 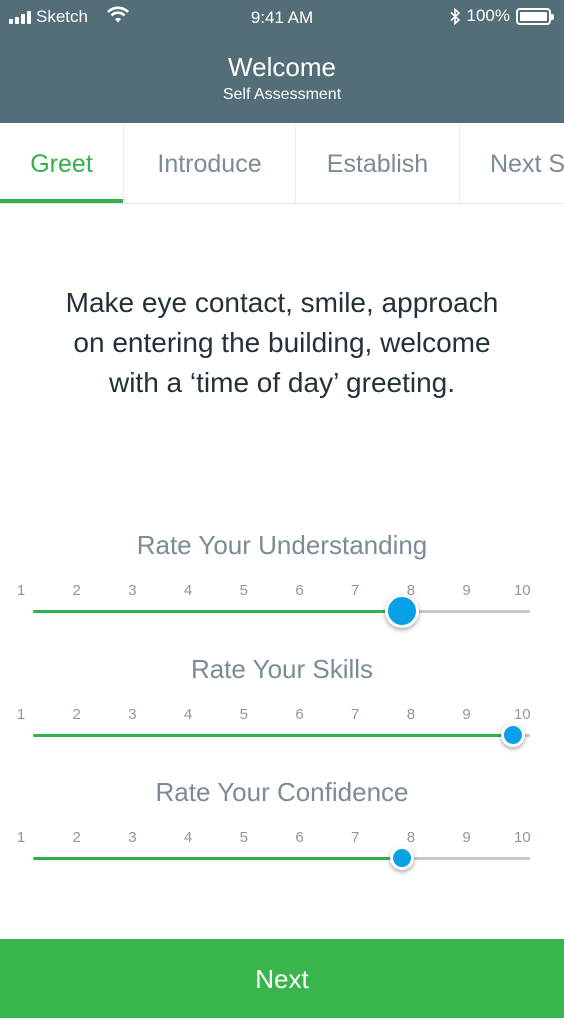 I want to click on confidence-slider-track, so click(x=281, y=858).